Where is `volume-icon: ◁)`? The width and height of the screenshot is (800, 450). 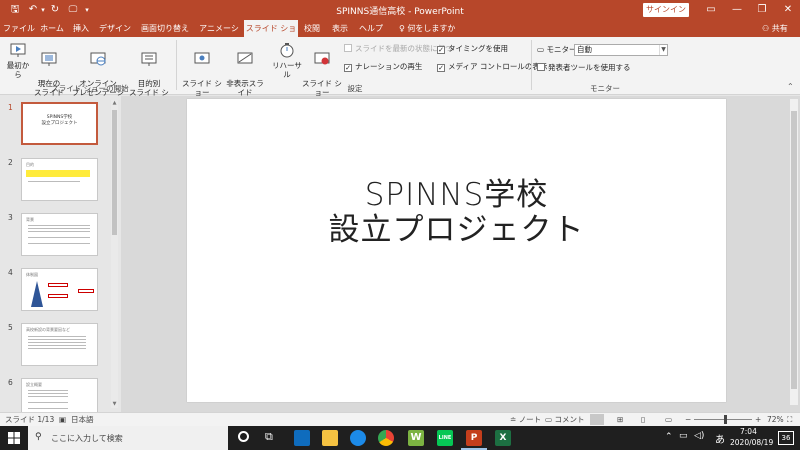 volume-icon: ◁) is located at coordinates (699, 436).